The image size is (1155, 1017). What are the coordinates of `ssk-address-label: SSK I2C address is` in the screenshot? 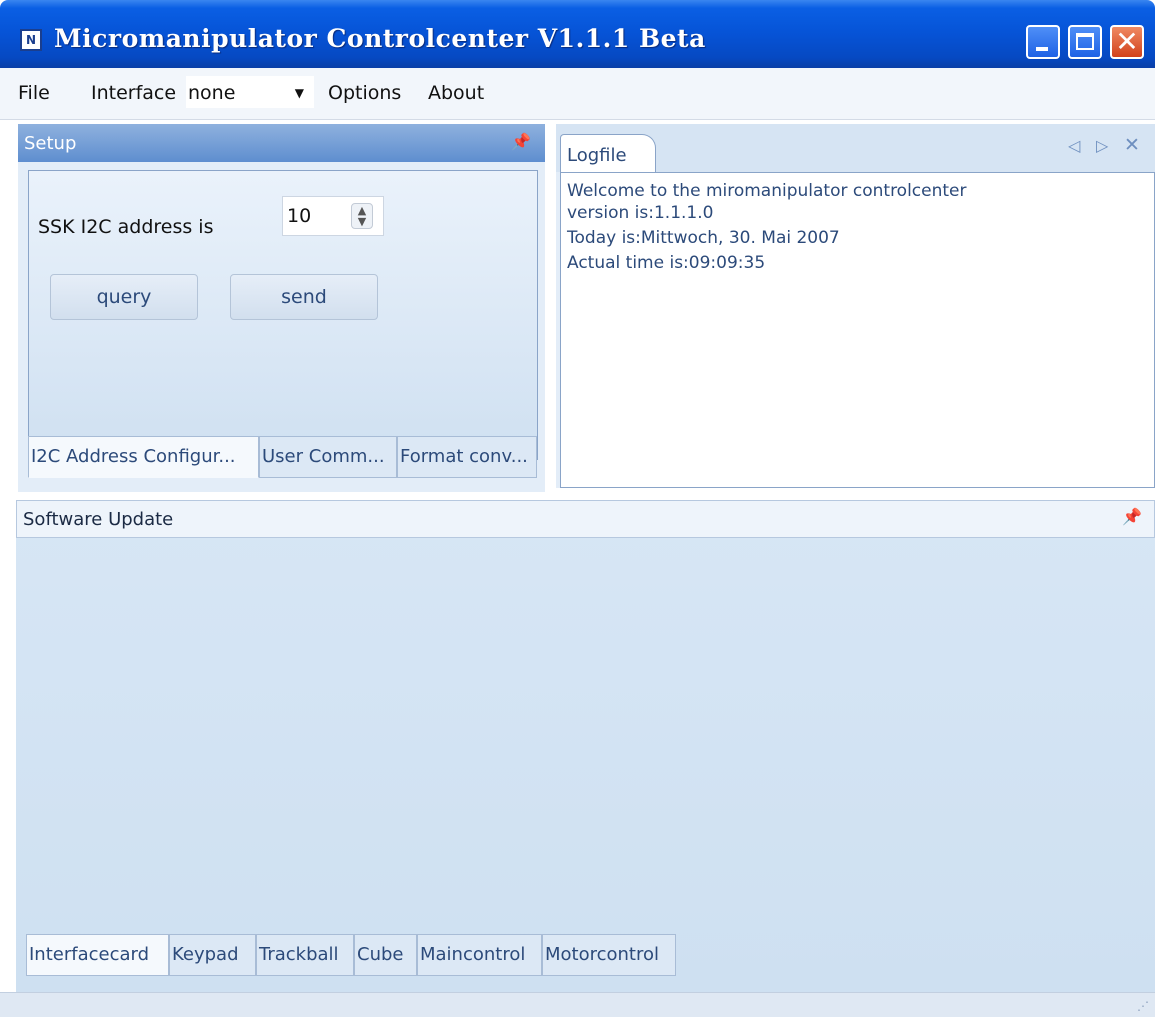 It's located at (126, 227).